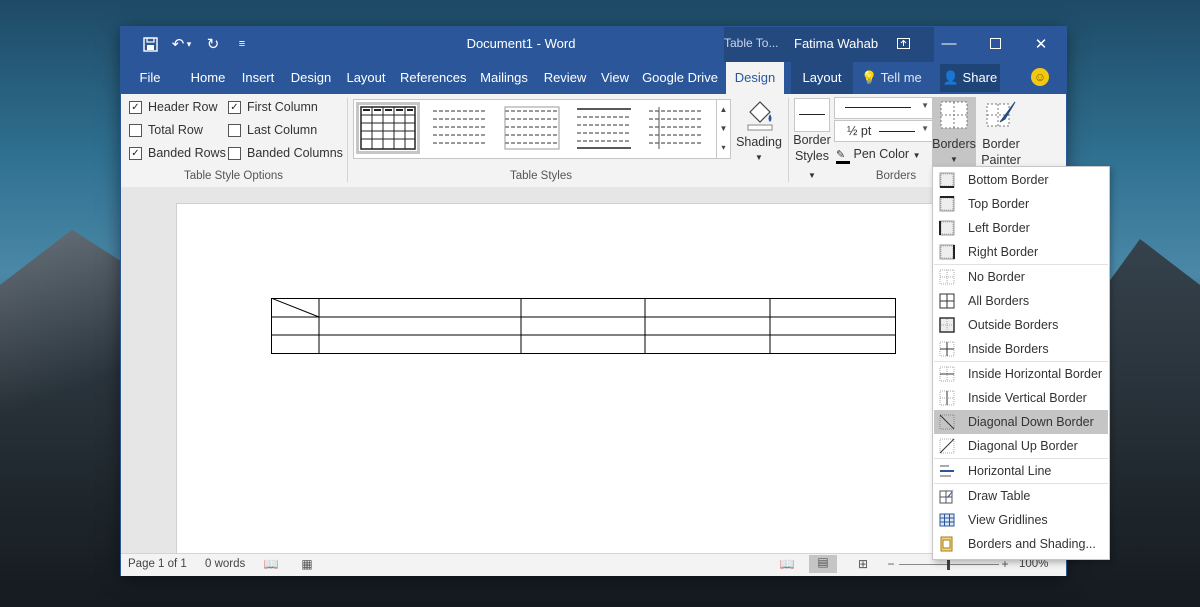 Image resolution: width=1200 pixels, height=607 pixels. What do you see at coordinates (233, 176) in the screenshot?
I see `table-style-options-group-label: Table Style Options` at bounding box center [233, 176].